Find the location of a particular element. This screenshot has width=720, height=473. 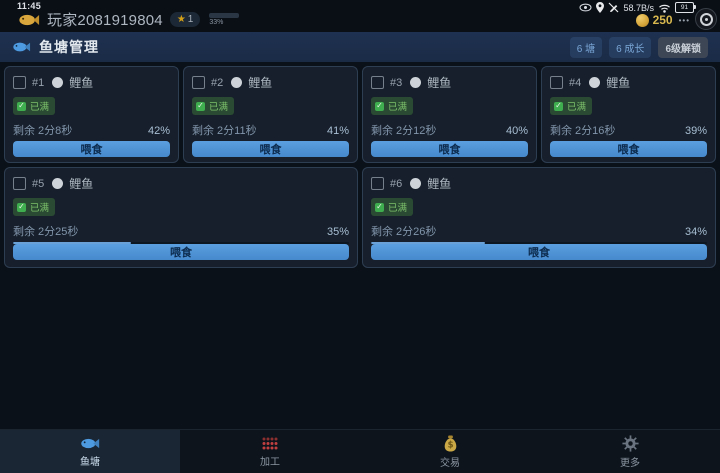

tab-fish-pond: 鱼塘 is located at coordinates (90, 451).